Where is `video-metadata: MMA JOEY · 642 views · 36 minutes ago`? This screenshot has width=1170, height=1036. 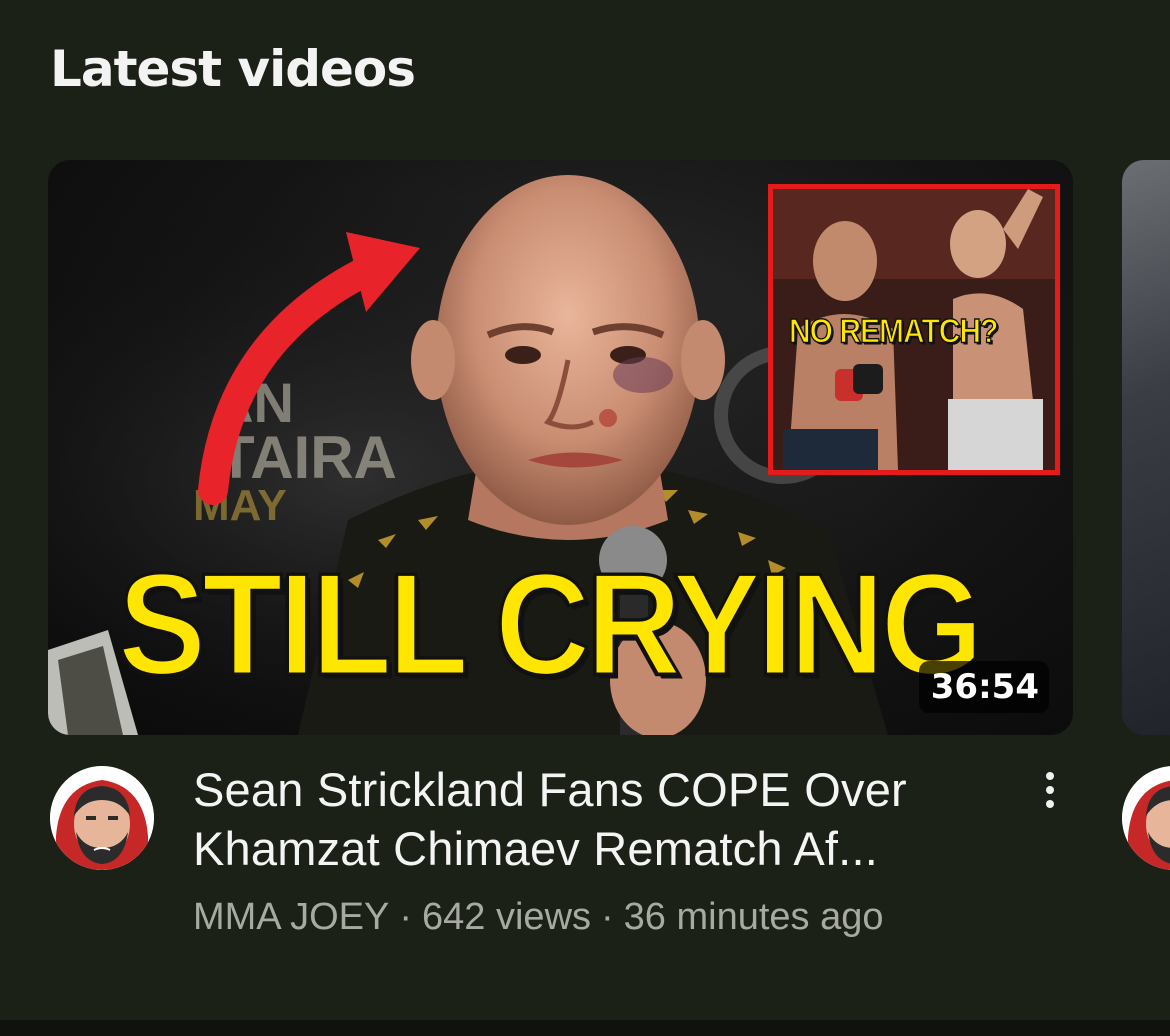 video-metadata: MMA JOEY · 642 views · 36 minutes ago is located at coordinates (538, 917).